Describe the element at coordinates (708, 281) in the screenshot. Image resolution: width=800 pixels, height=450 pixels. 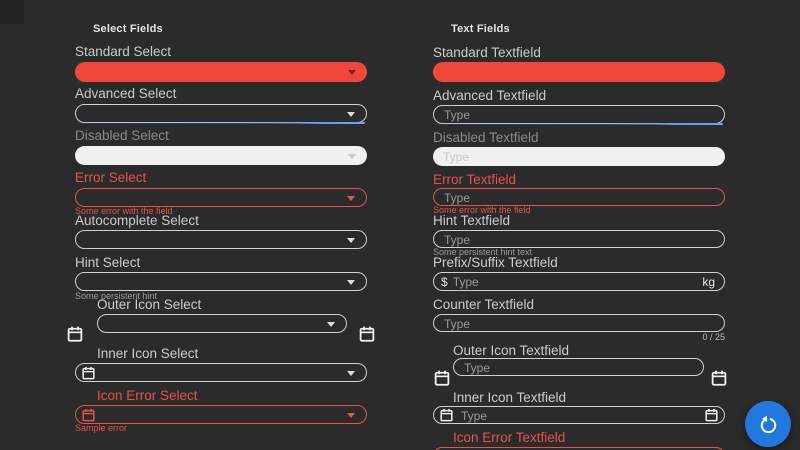
I see `suffix-text: kg` at that location.